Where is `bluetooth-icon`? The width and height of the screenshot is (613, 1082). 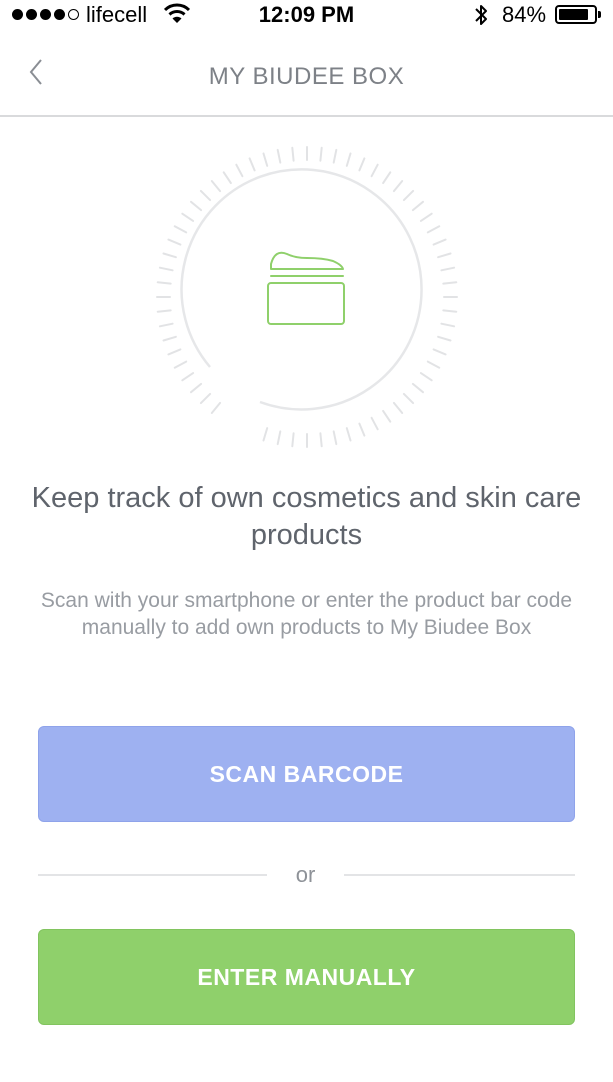 bluetooth-icon is located at coordinates (481, 17).